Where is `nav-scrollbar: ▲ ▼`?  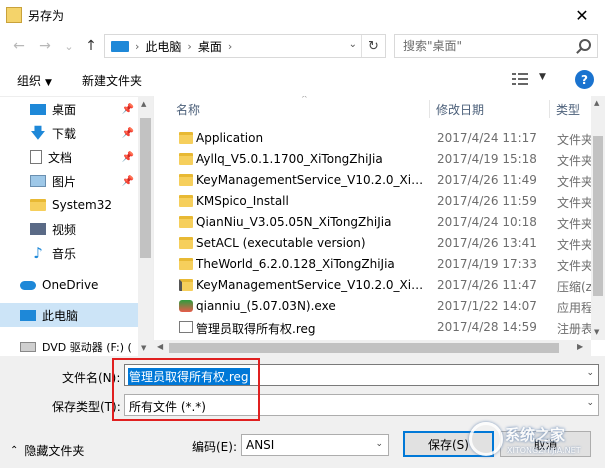
nav-scrollbar: ▲ ▼ is located at coordinates (145, 226).